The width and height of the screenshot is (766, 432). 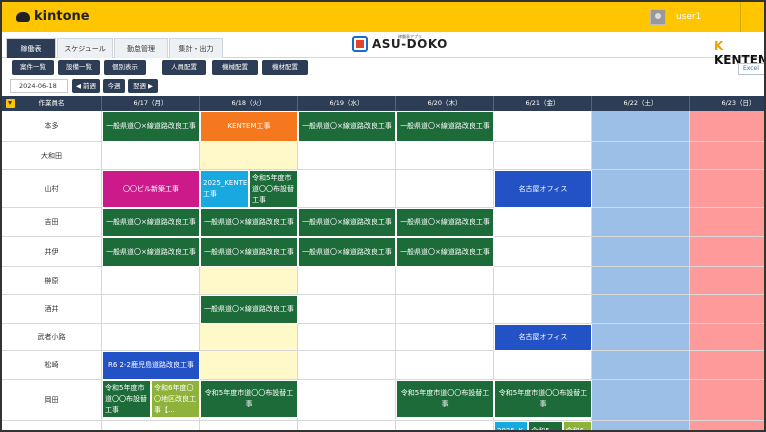 What do you see at coordinates (39, 86) in the screenshot?
I see `date-input: 2024-06-18` at bounding box center [39, 86].